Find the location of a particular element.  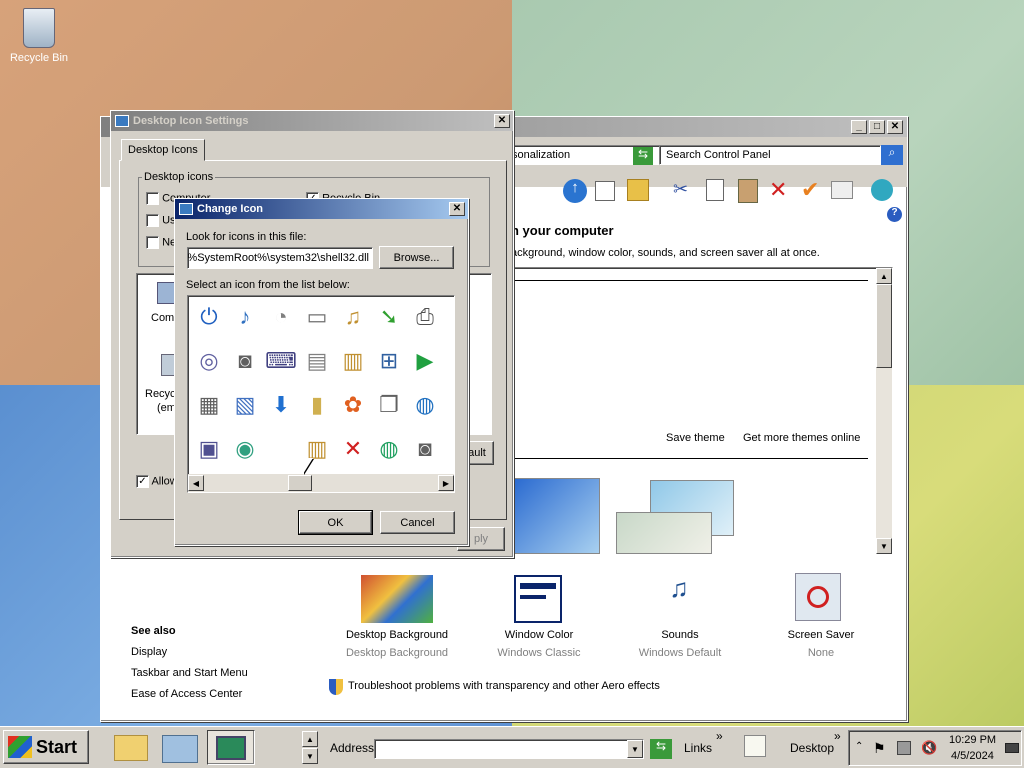

red-x-icon: ✕ is located at coordinates (353, 449).